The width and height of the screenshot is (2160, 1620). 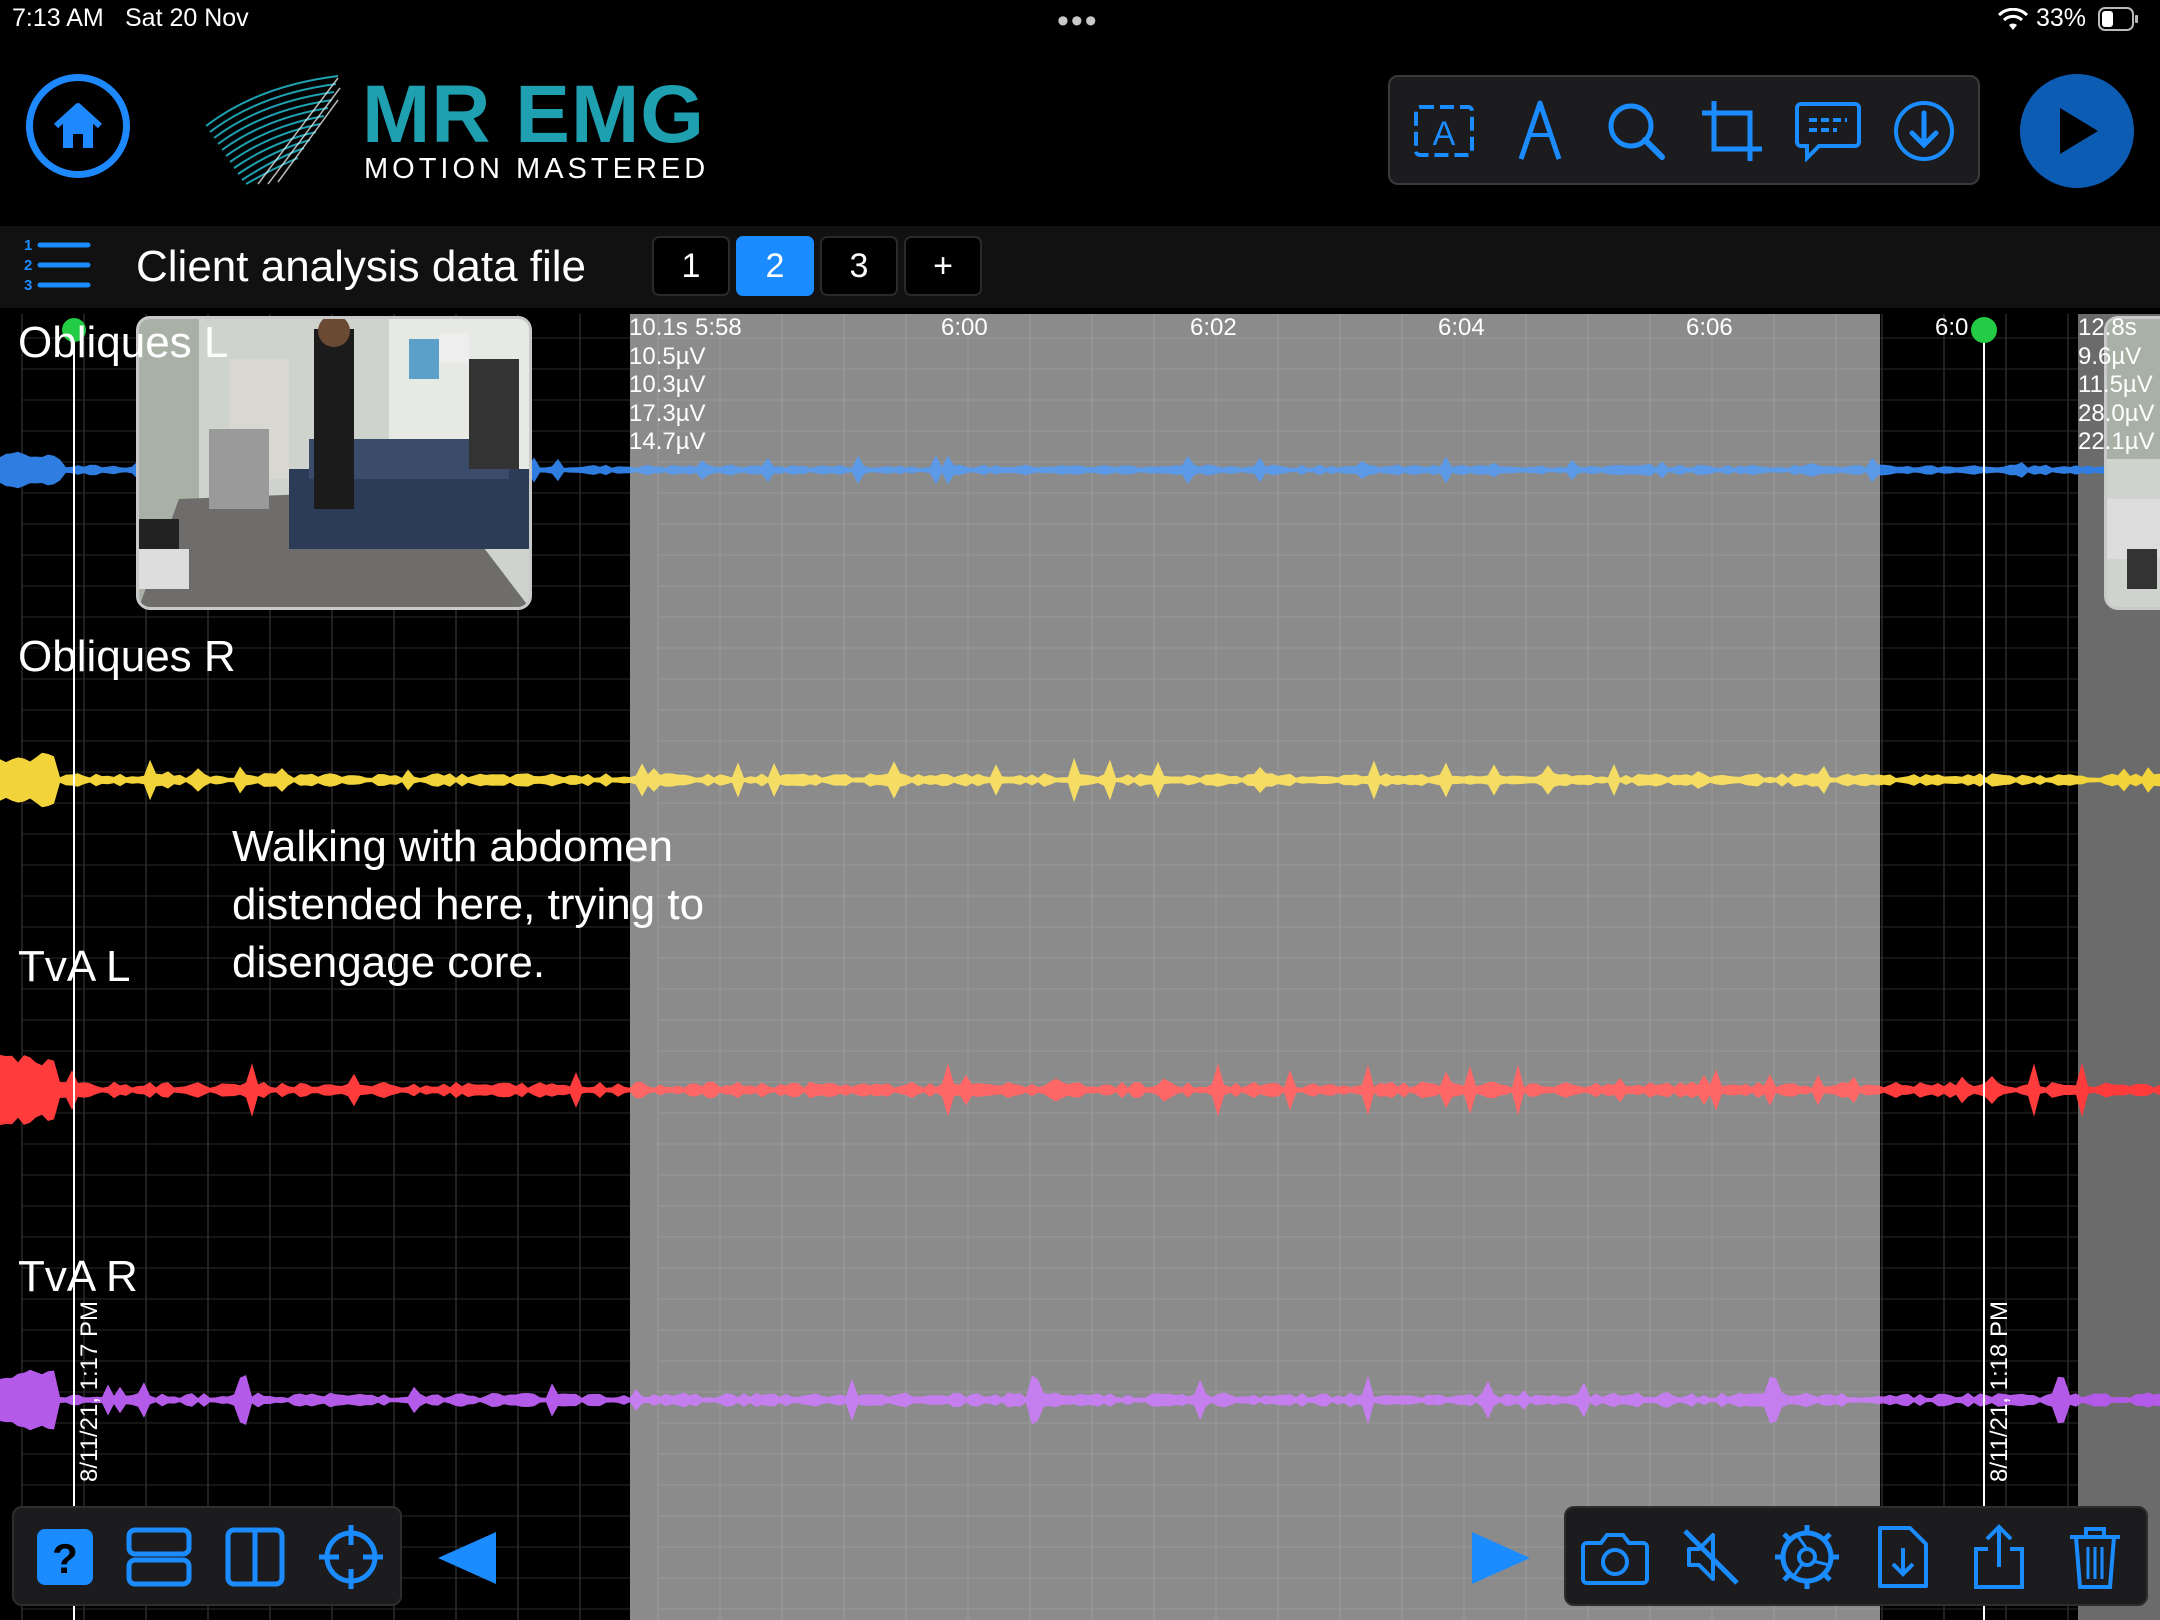 What do you see at coordinates (1984, 330) in the screenshot?
I see `cursor-marker-right` at bounding box center [1984, 330].